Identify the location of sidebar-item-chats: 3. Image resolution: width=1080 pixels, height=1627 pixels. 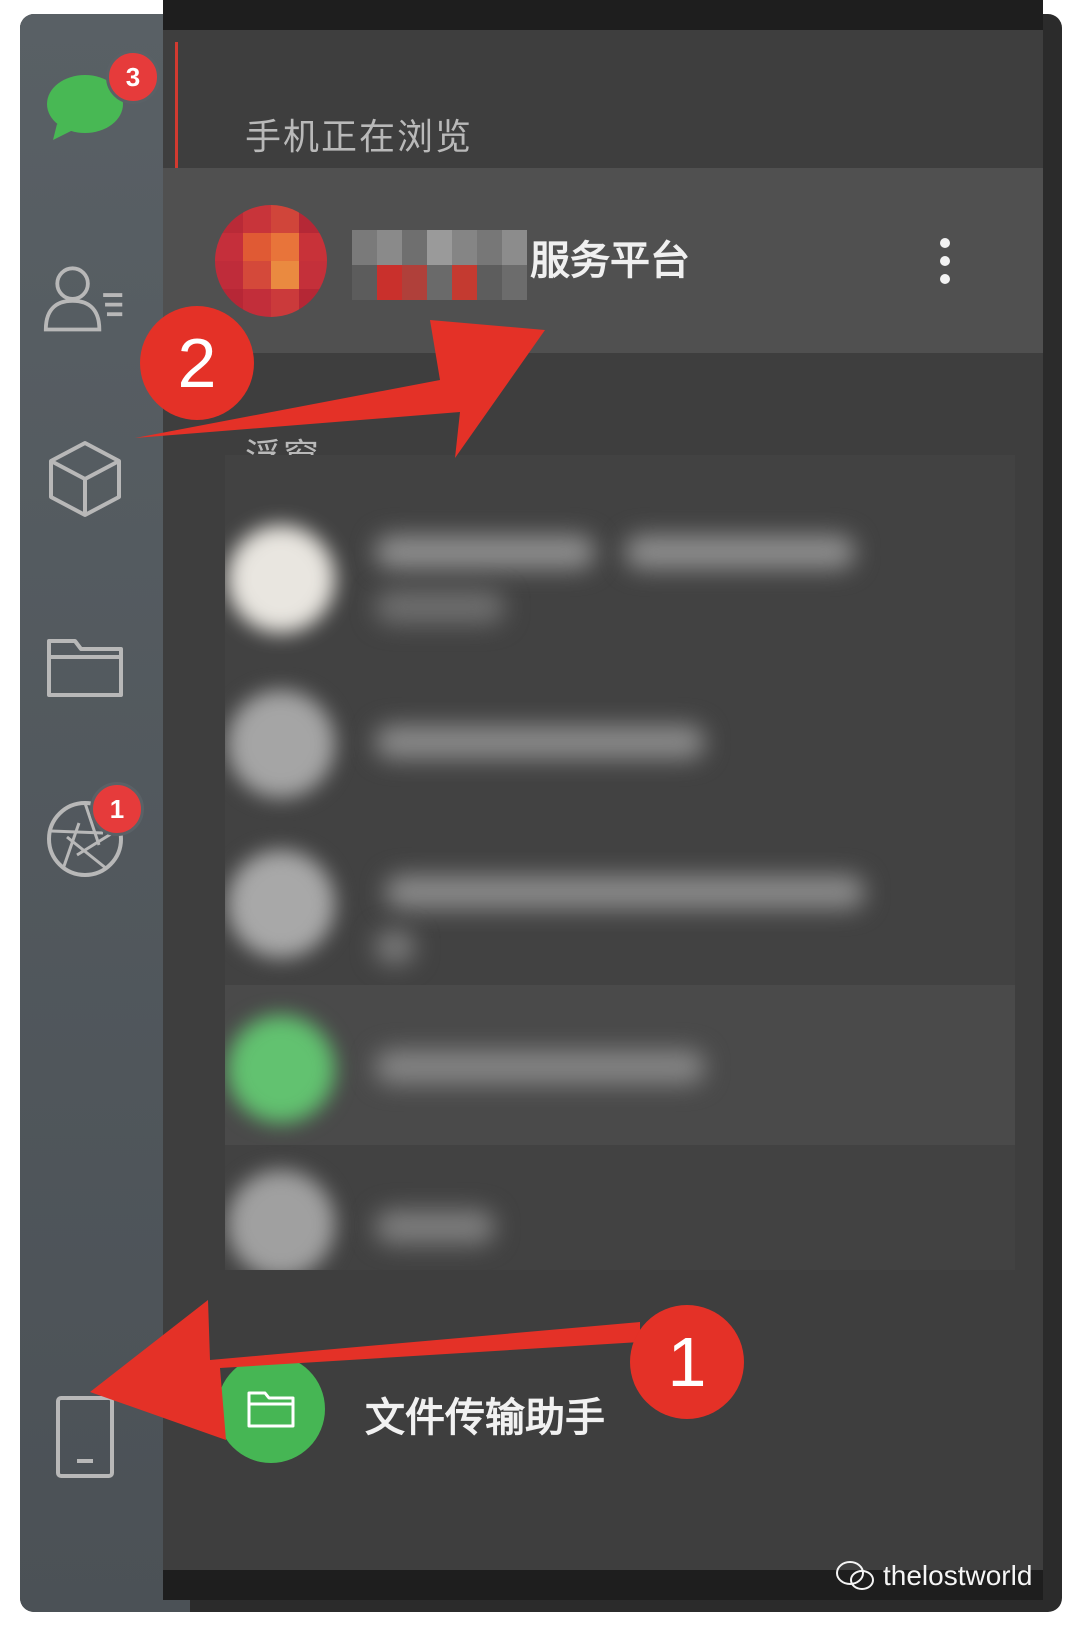
(101, 100).